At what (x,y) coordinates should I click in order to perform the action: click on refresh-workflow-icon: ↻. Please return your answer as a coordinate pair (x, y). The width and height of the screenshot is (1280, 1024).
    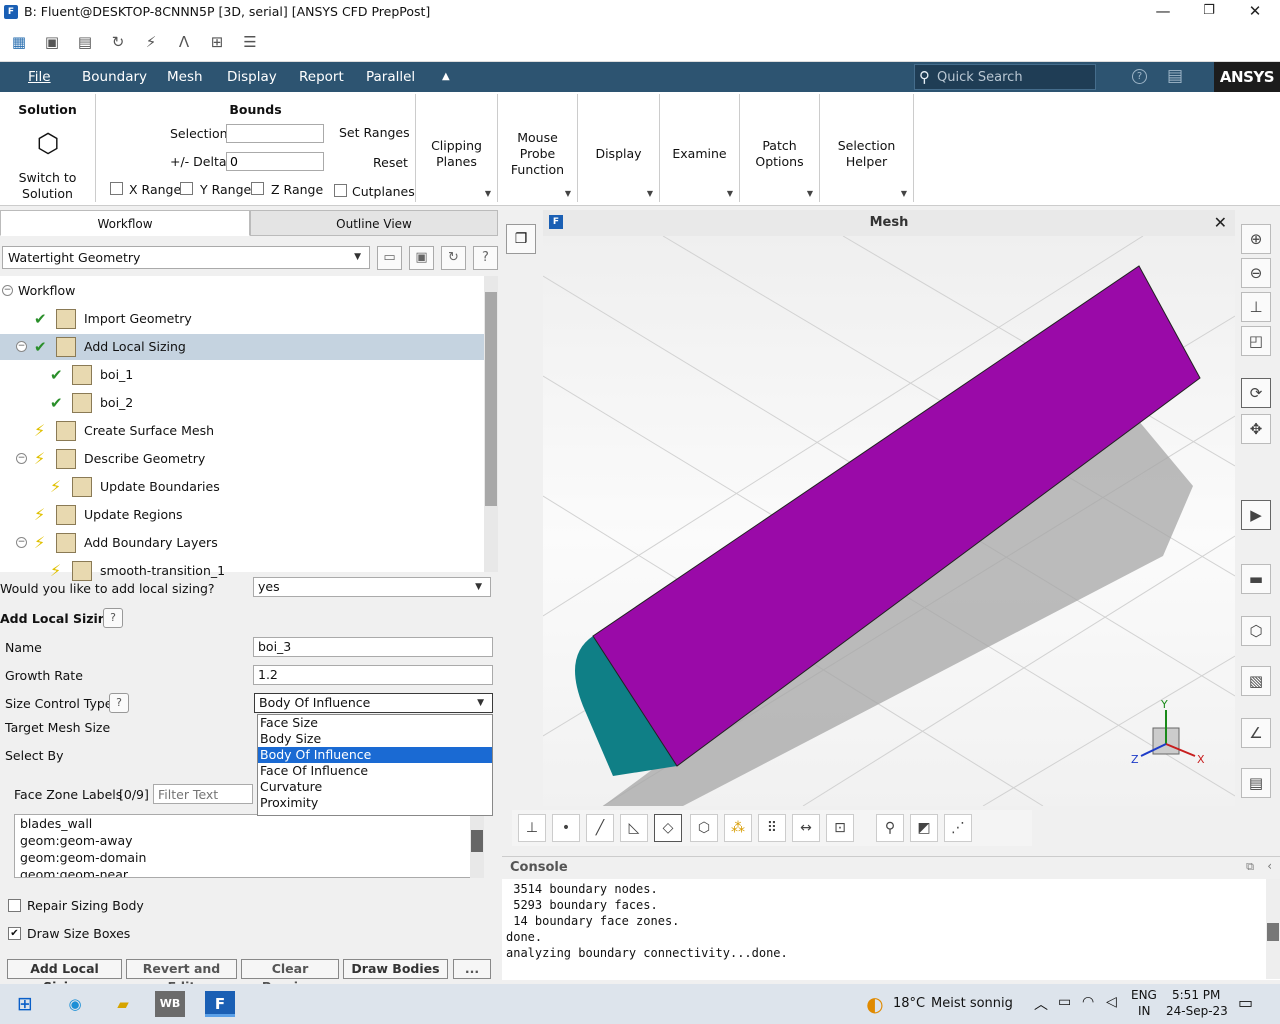
    Looking at the image, I should click on (453, 258).